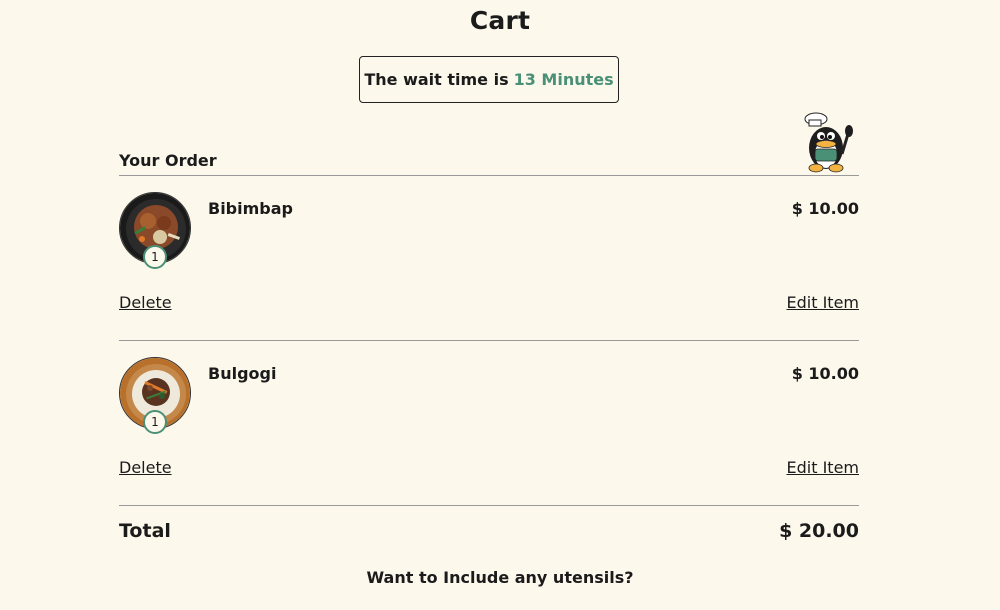 This screenshot has width=1000, height=610. I want to click on wait-time-value: 13 Minutes, so click(563, 79).